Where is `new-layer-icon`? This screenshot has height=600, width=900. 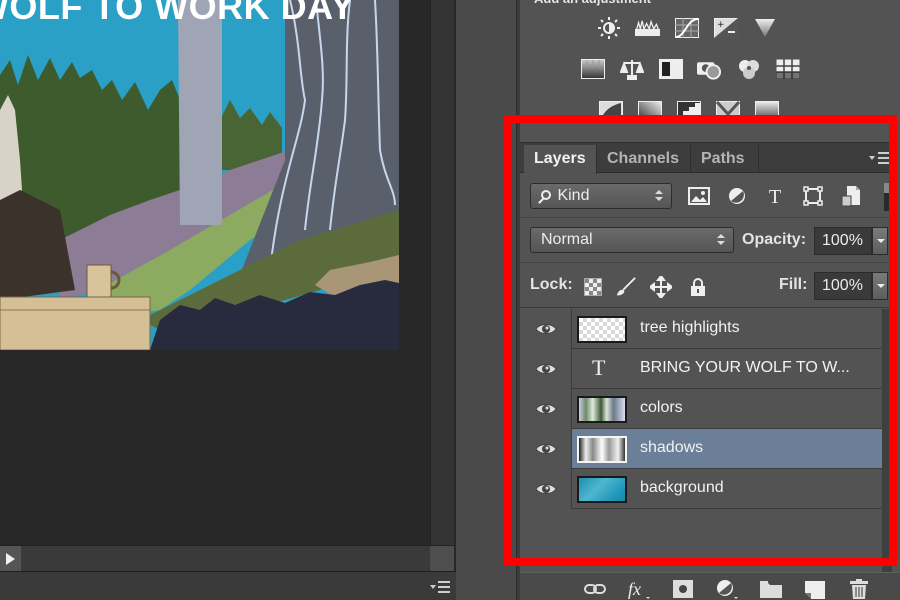 new-layer-icon is located at coordinates (815, 589).